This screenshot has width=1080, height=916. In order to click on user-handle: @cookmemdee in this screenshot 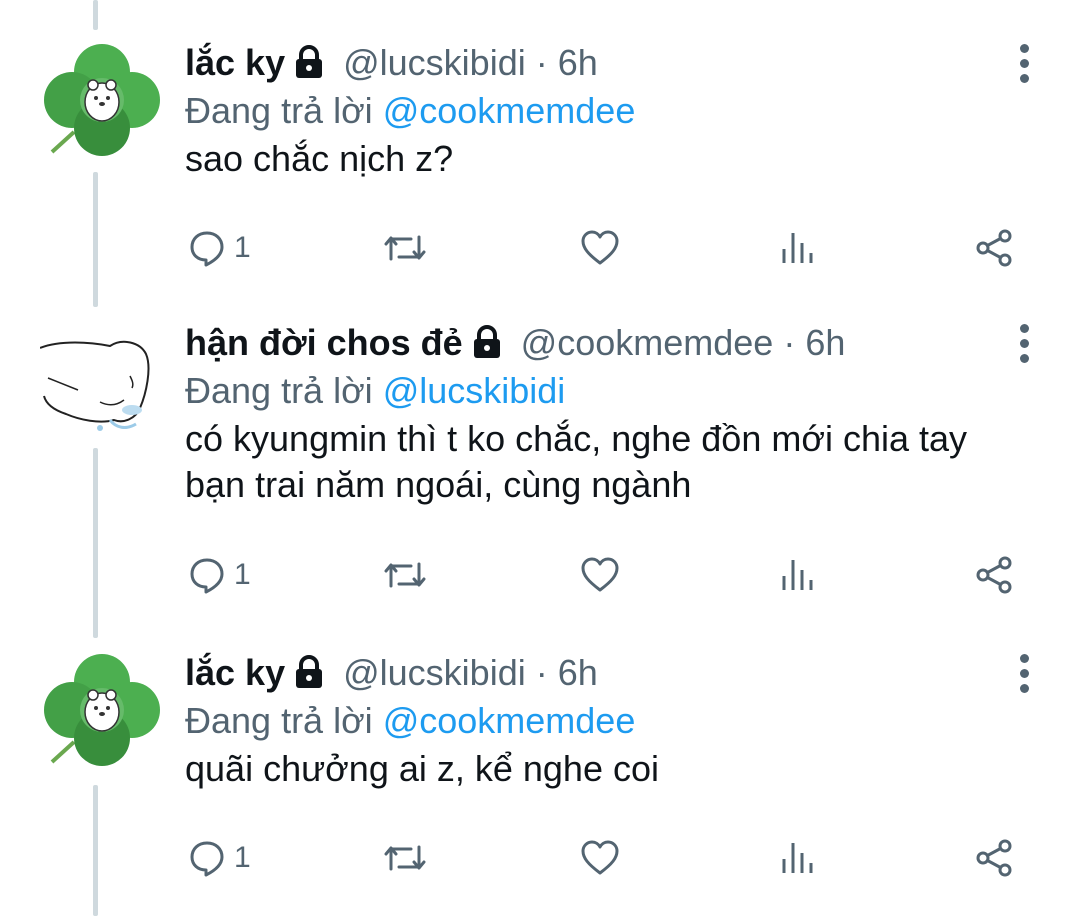, I will do `click(647, 342)`.